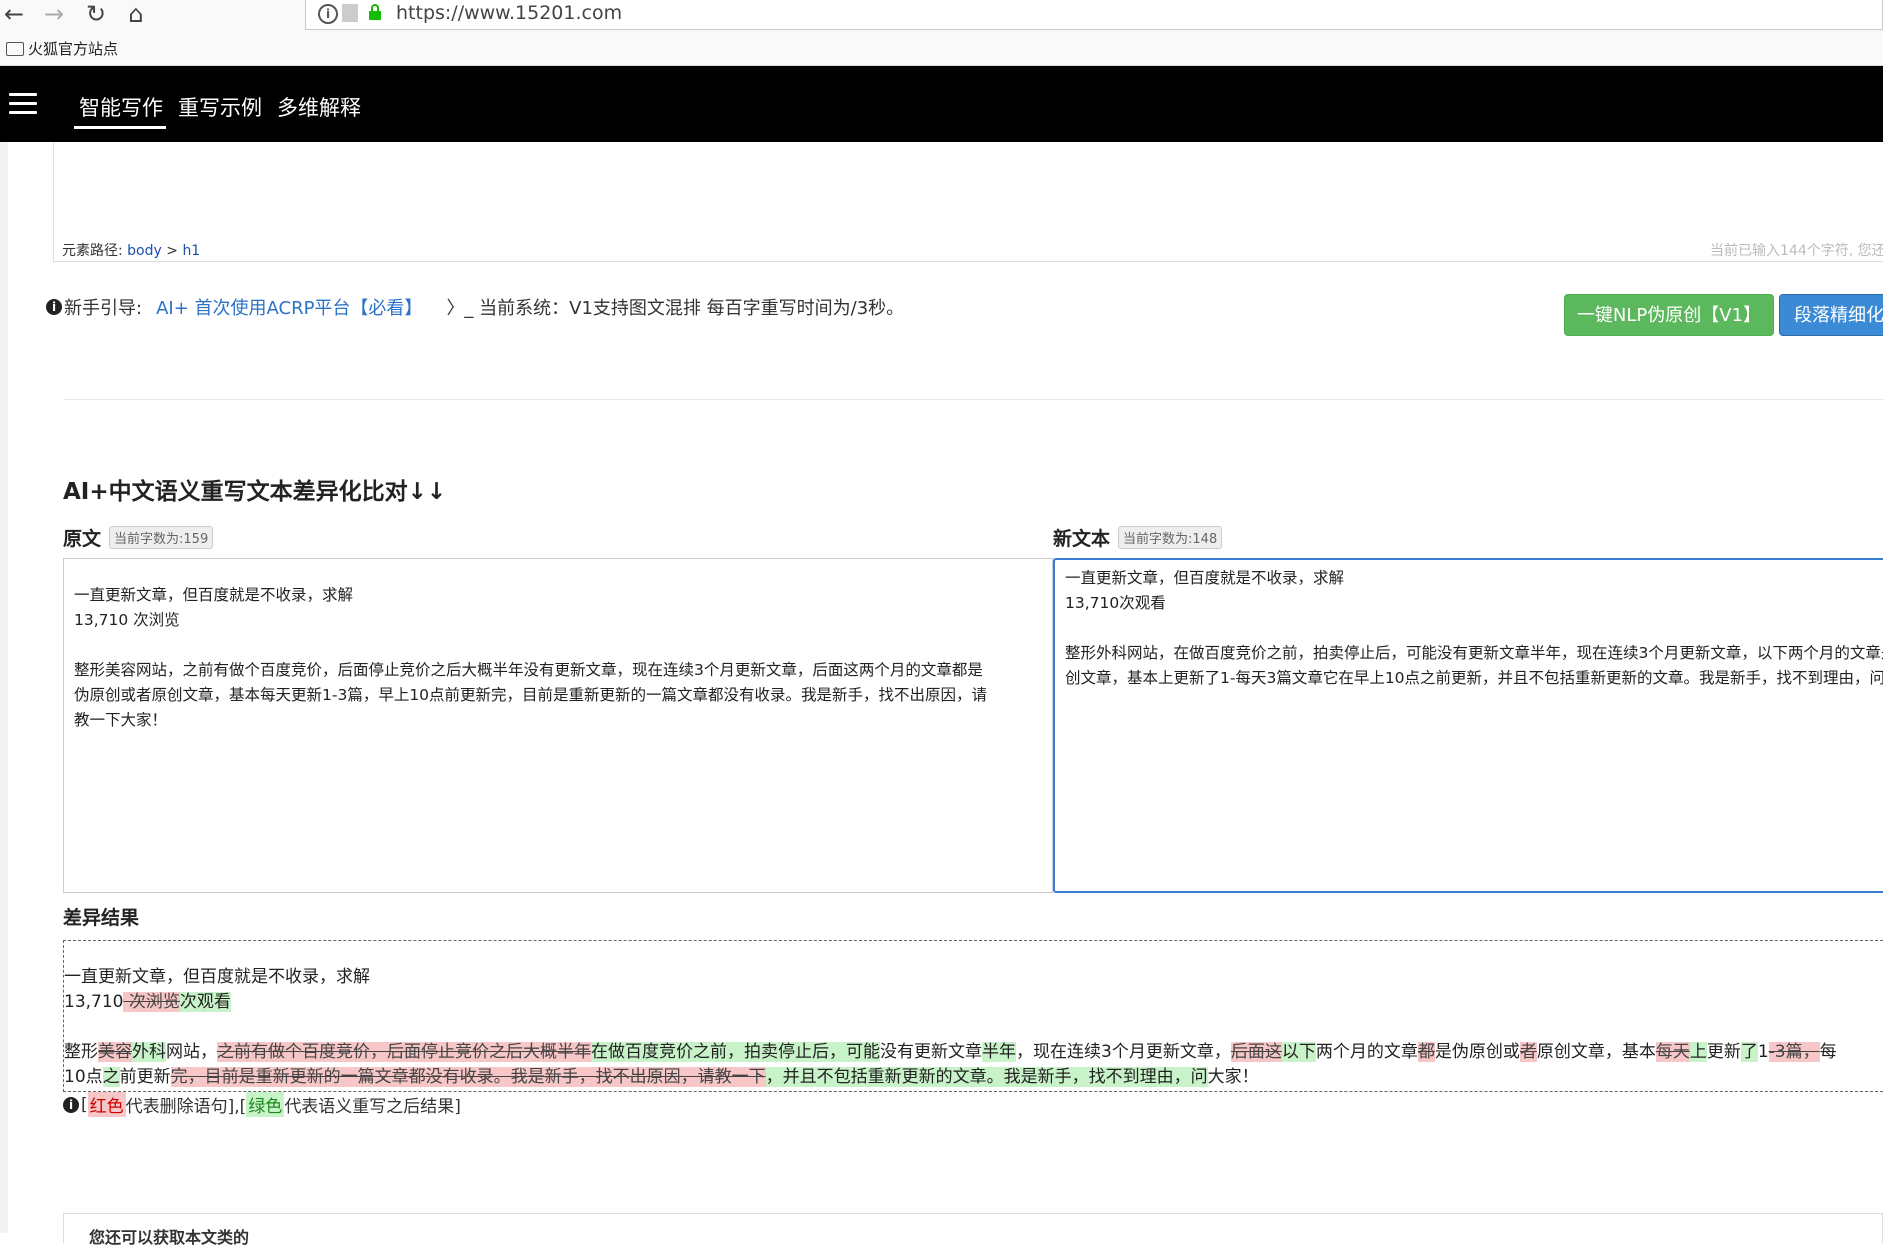  I want to click on legend-red: 红色, so click(106, 1104).